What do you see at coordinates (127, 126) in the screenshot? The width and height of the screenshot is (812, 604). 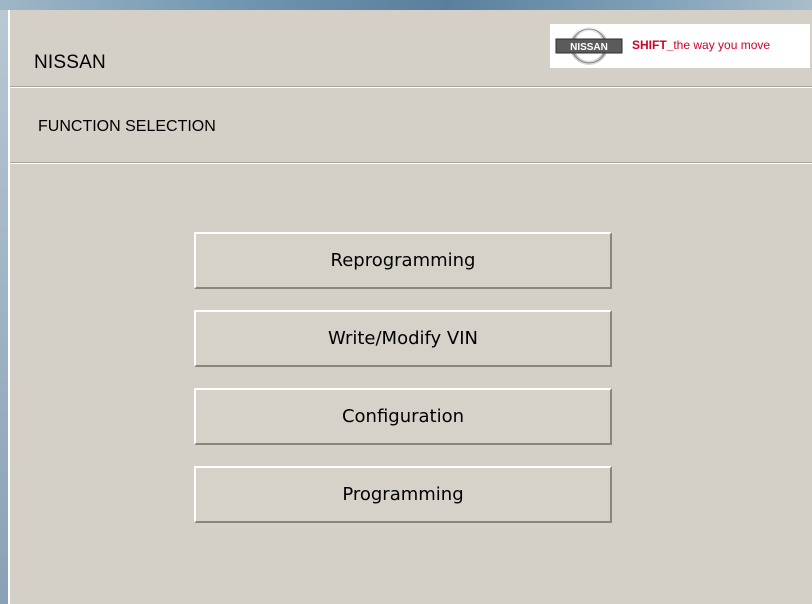 I see `section-title: FUNCTION SELECTION` at bounding box center [127, 126].